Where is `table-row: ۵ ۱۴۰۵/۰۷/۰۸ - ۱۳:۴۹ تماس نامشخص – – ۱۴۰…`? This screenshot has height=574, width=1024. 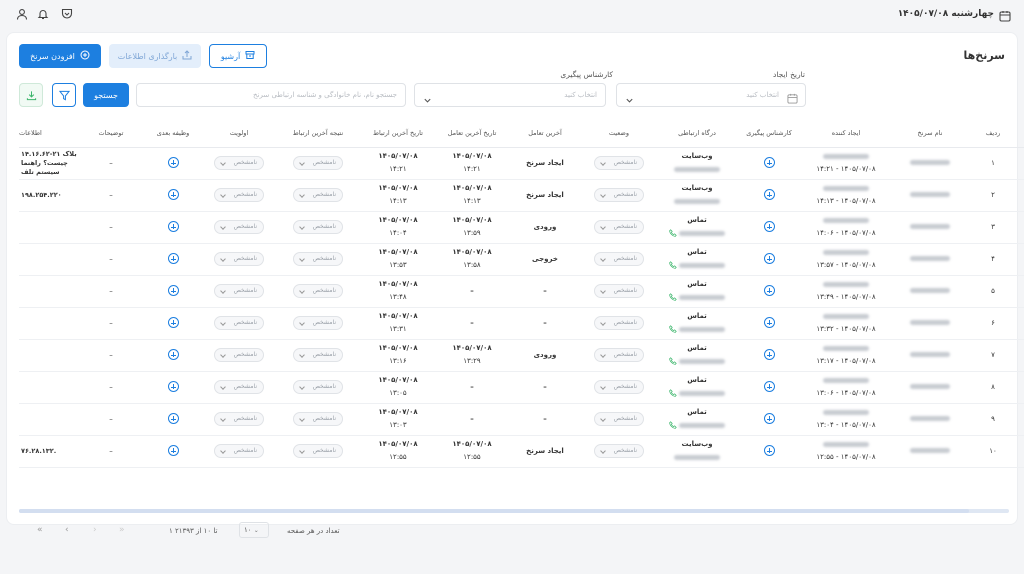 table-row: ۵ ۱۴۰۵/۰۷/۰۸ - ۱۳:۴۹ تماس نامشخص – – ۱۴۰… is located at coordinates (521, 291).